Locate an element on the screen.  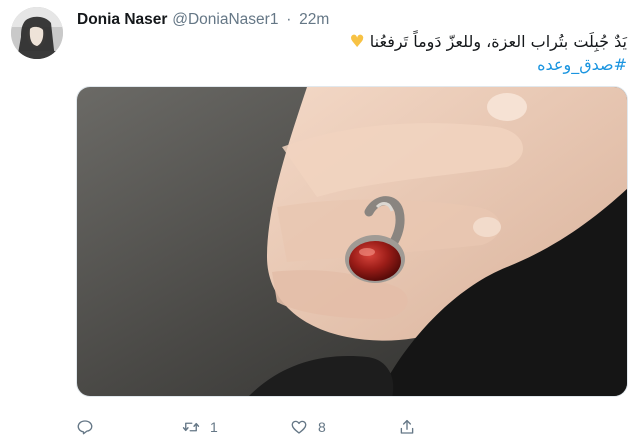
reply-icon is located at coordinates (85, 427).